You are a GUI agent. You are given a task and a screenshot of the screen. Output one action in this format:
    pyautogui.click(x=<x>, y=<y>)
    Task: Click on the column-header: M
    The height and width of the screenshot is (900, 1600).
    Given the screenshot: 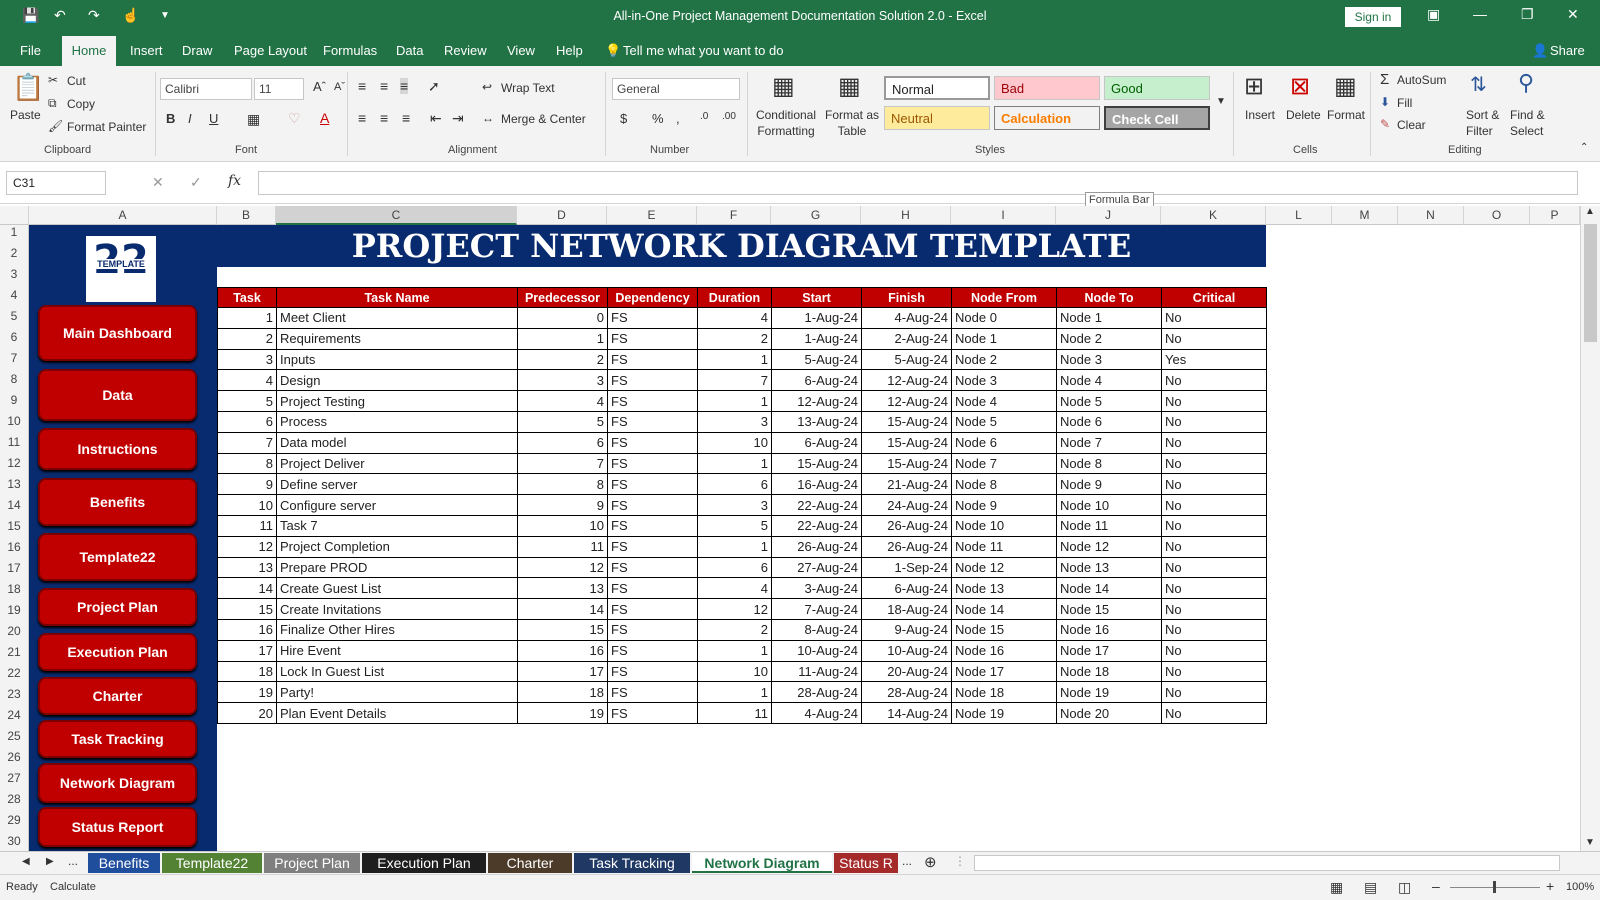 What is the action you would take?
    pyautogui.click(x=1365, y=215)
    